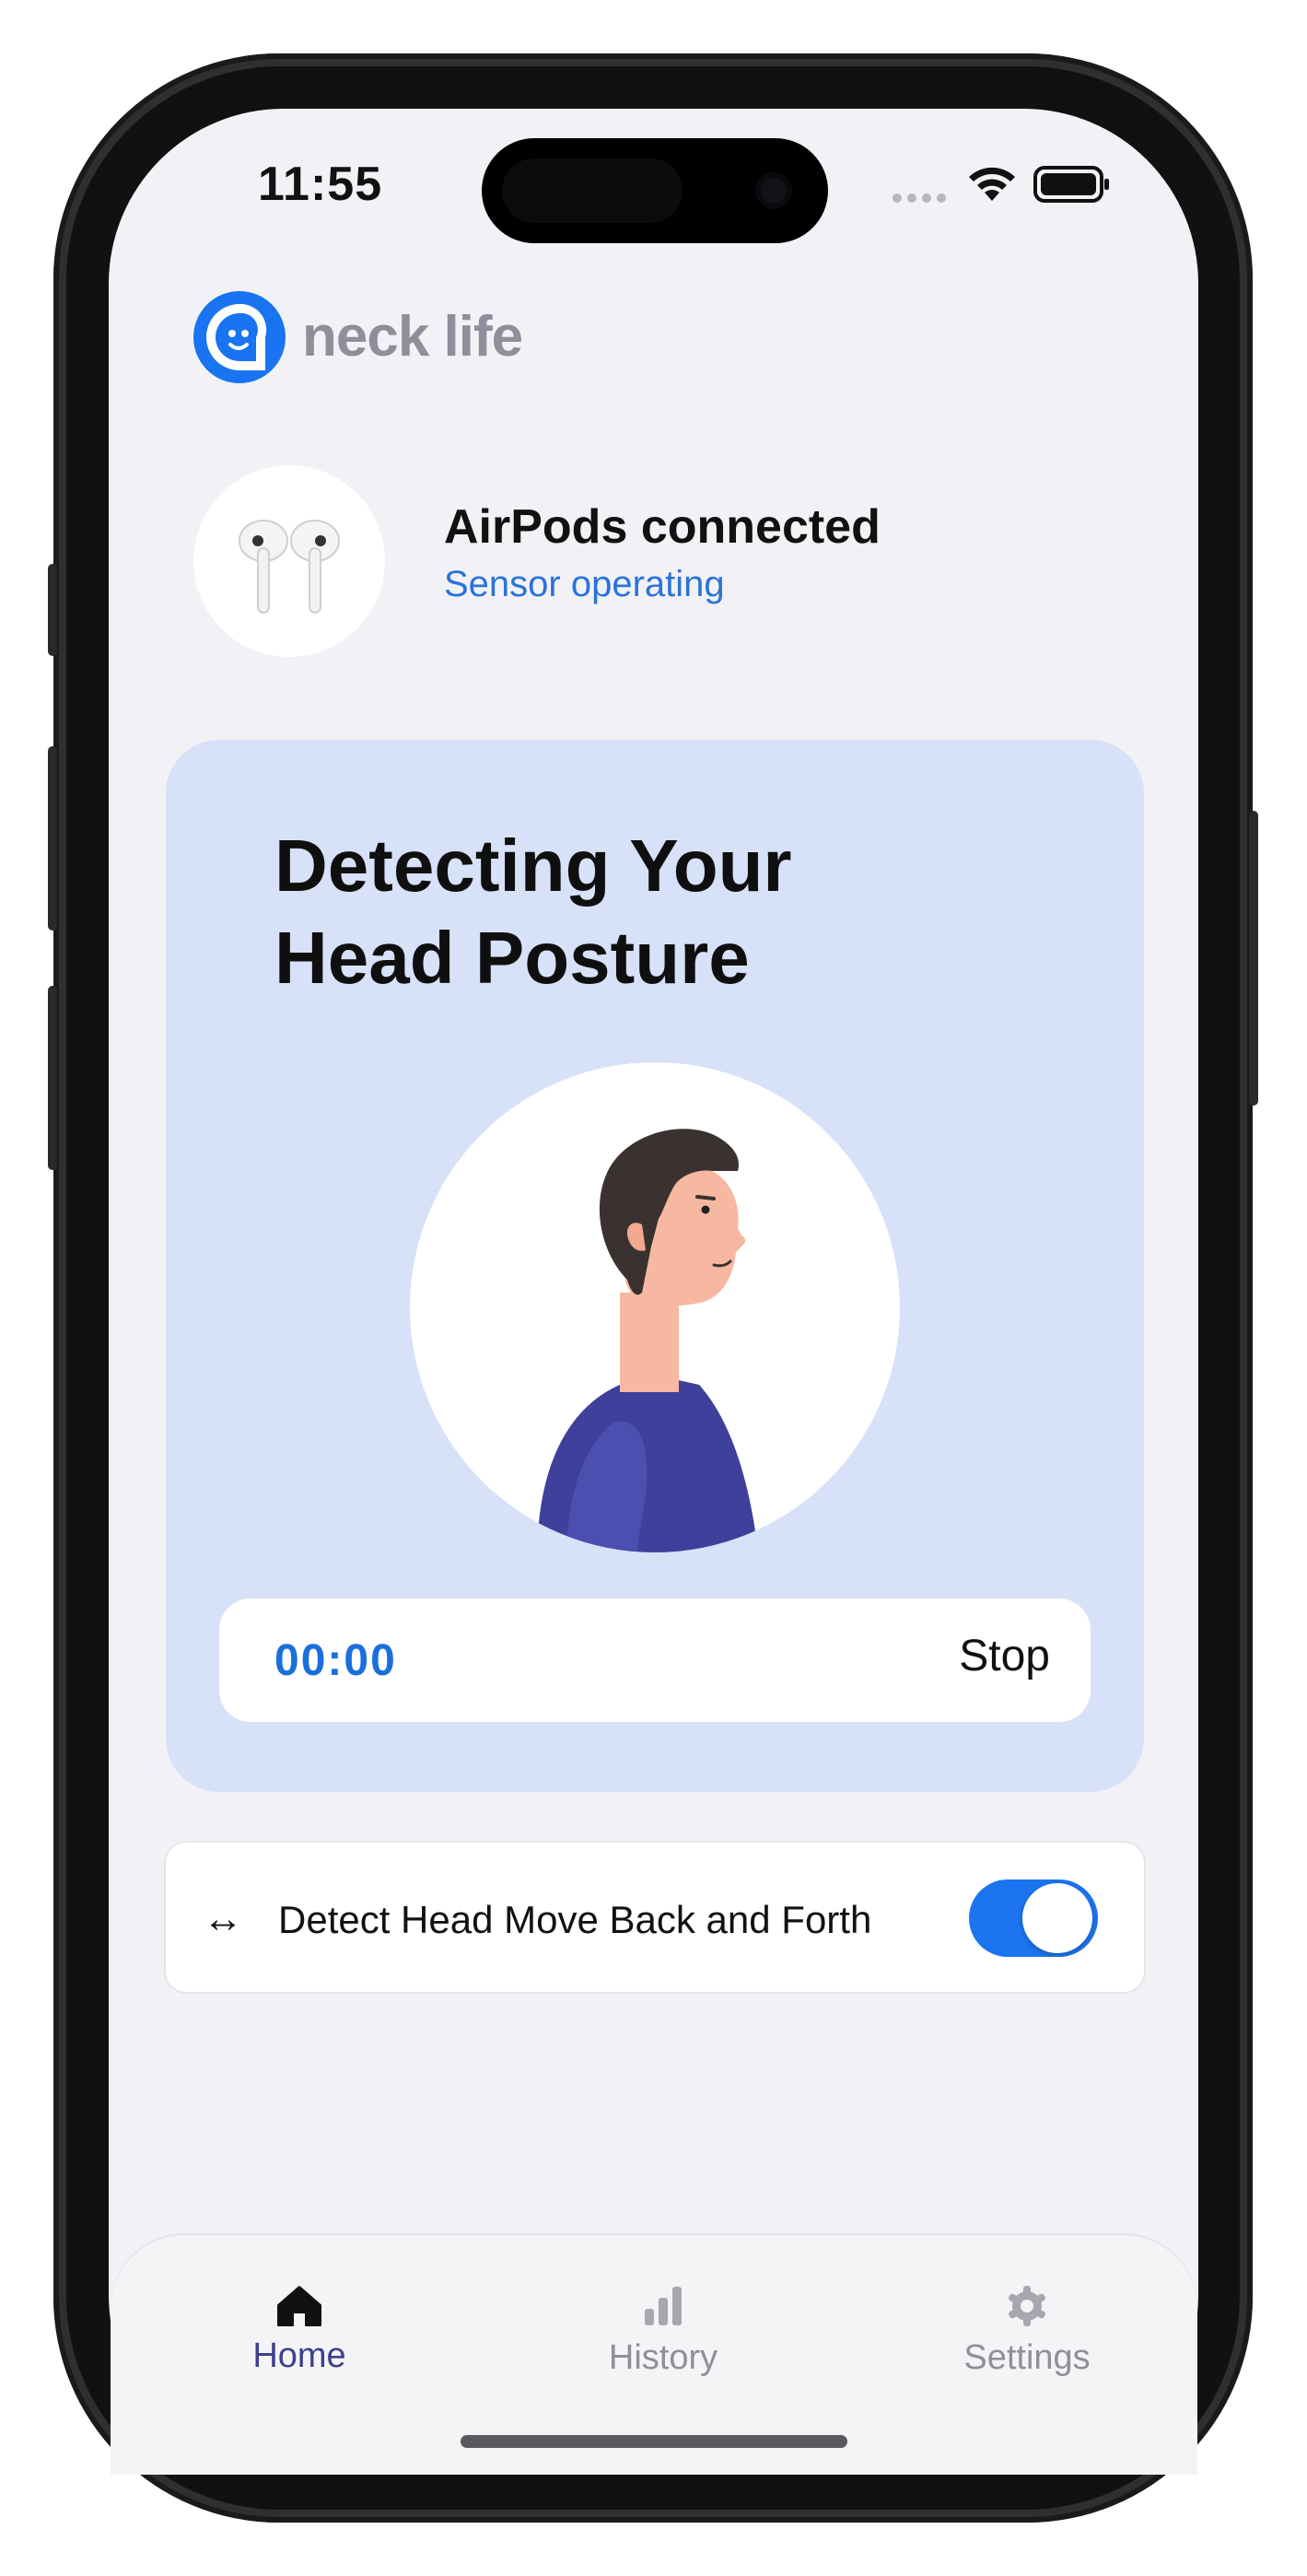 The width and height of the screenshot is (1307, 2576). What do you see at coordinates (593, 190) in the screenshot?
I see `dynamic-island-sensor` at bounding box center [593, 190].